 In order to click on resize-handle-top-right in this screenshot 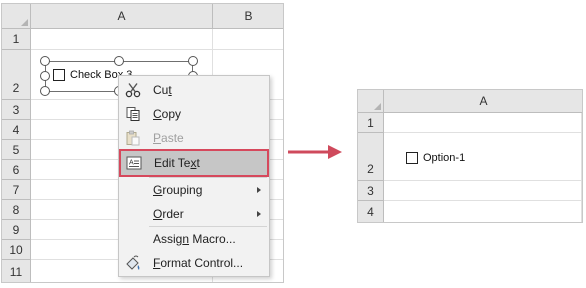, I will do `click(193, 61)`.